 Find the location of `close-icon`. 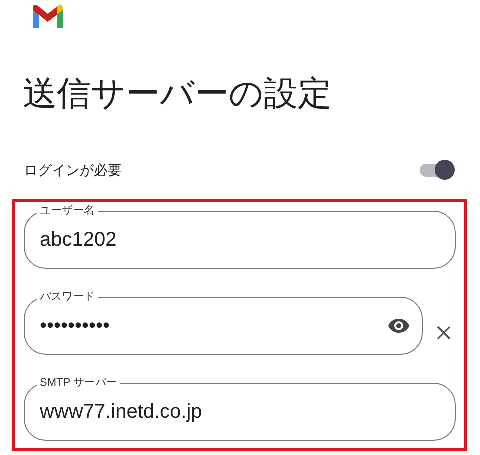

close-icon is located at coordinates (444, 333).